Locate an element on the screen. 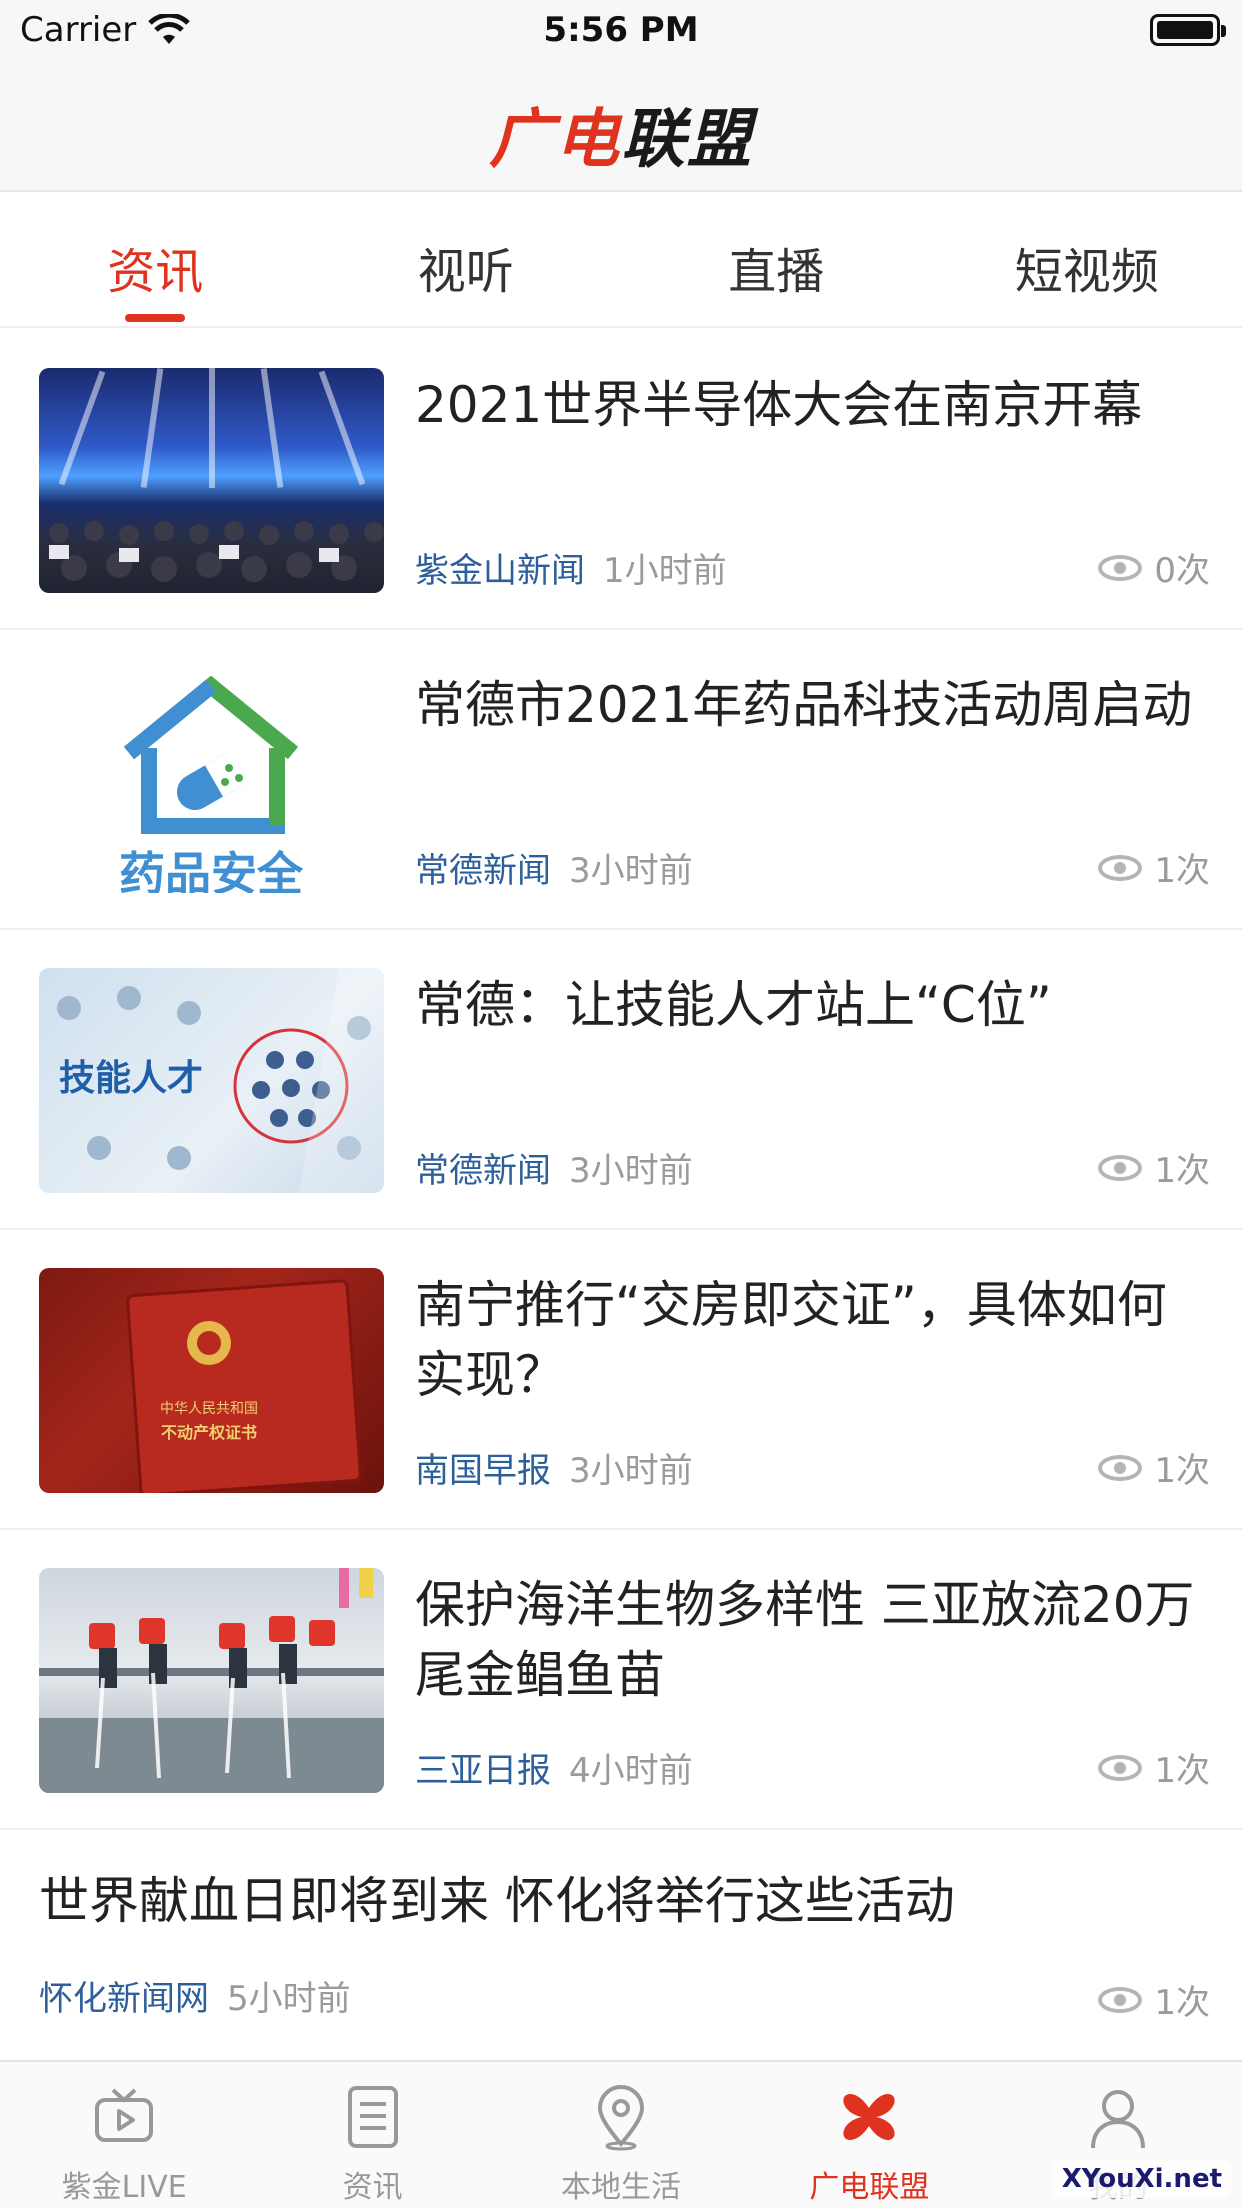 The height and width of the screenshot is (2208, 1242). fish-release-image is located at coordinates (211, 1680).